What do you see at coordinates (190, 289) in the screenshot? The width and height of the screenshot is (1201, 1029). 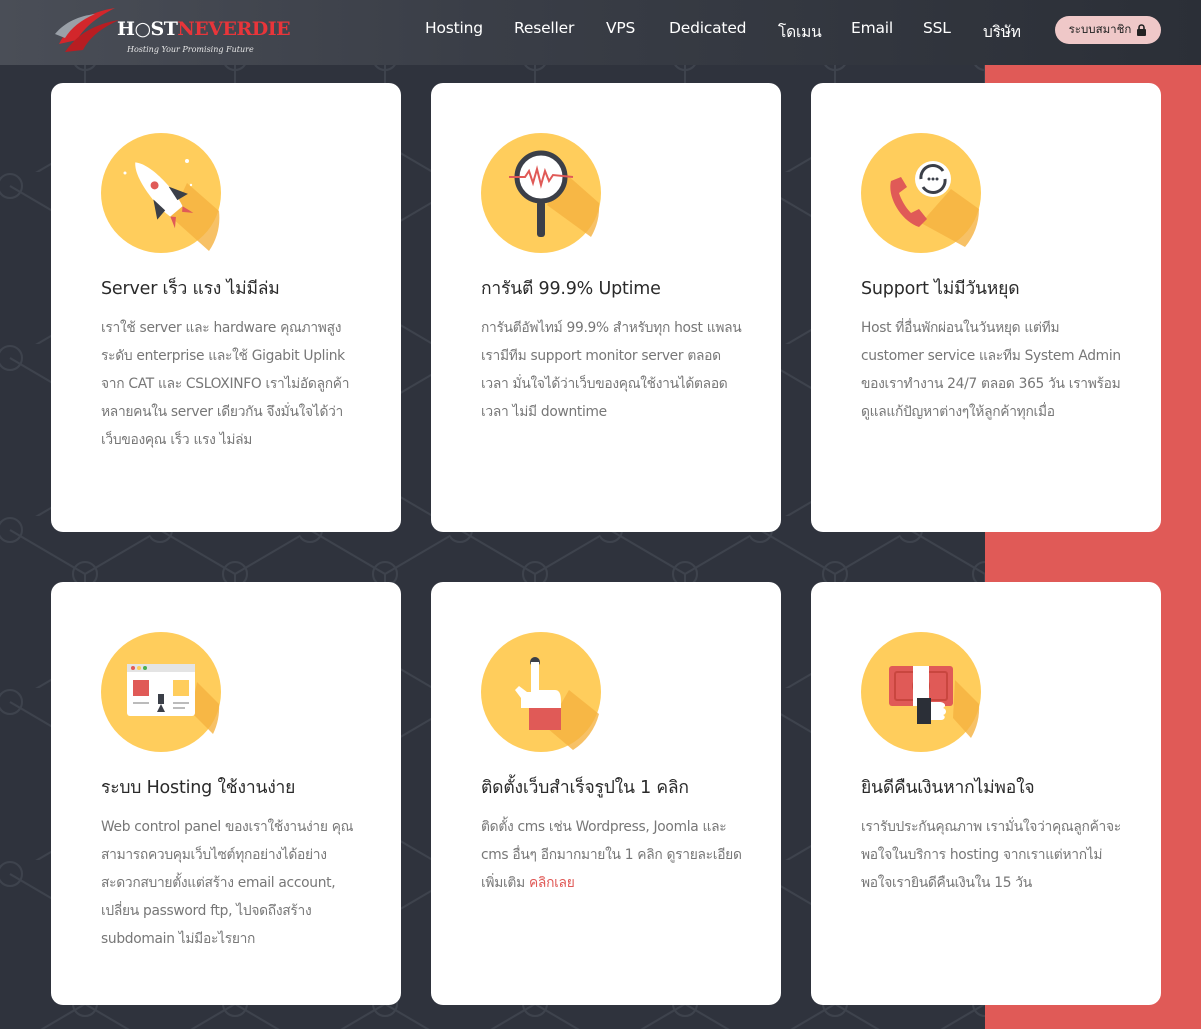 I see `feature-title: Server เร็ว แรง ไม่มีล่ม` at bounding box center [190, 289].